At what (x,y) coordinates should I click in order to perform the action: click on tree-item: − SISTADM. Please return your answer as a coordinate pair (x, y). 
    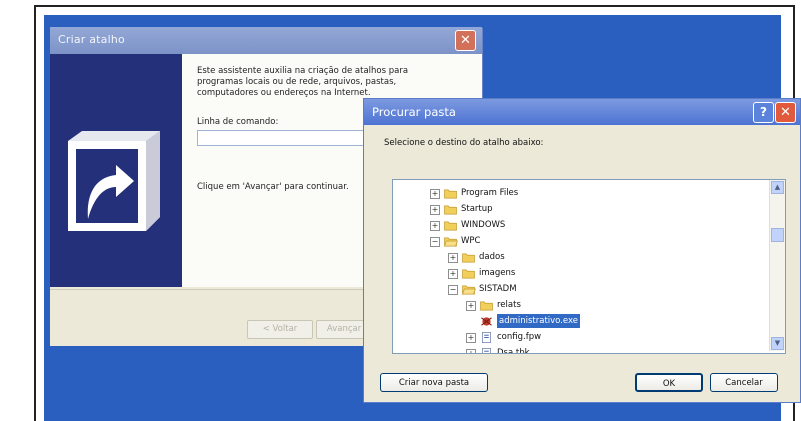
    Looking at the image, I should click on (598, 290).